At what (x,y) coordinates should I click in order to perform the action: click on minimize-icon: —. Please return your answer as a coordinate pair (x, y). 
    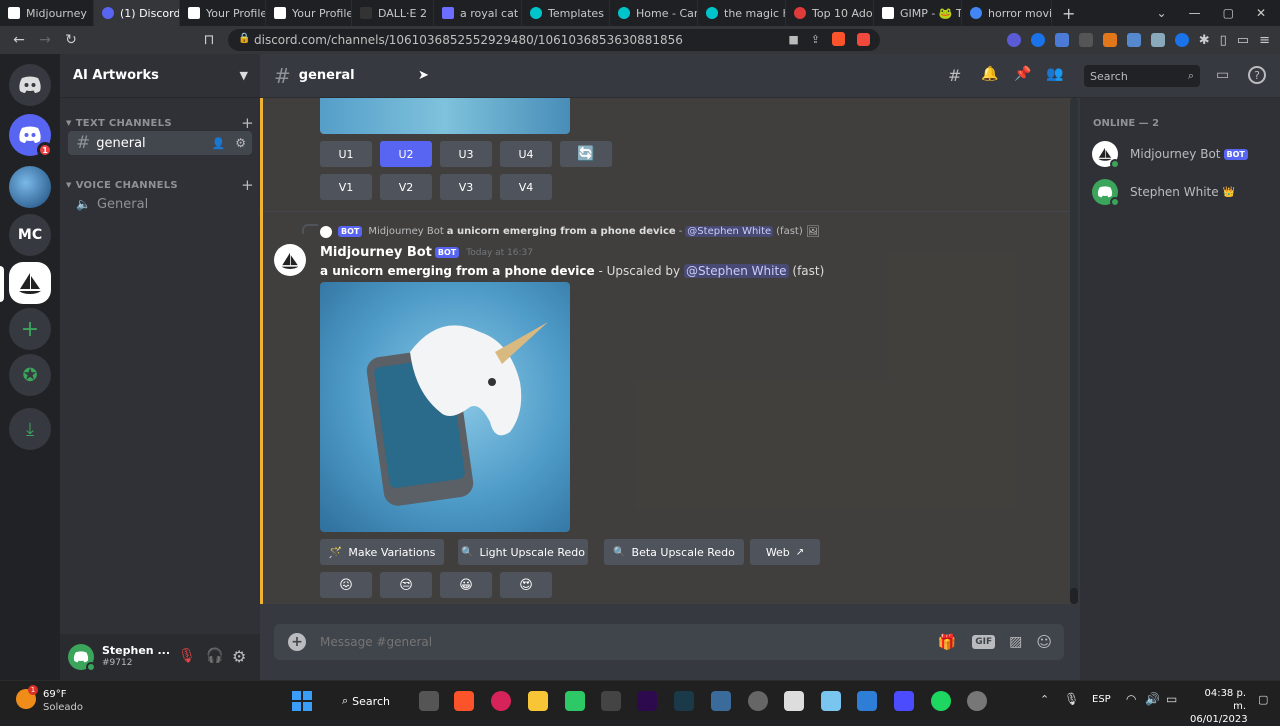
    Looking at the image, I should click on (1195, 13).